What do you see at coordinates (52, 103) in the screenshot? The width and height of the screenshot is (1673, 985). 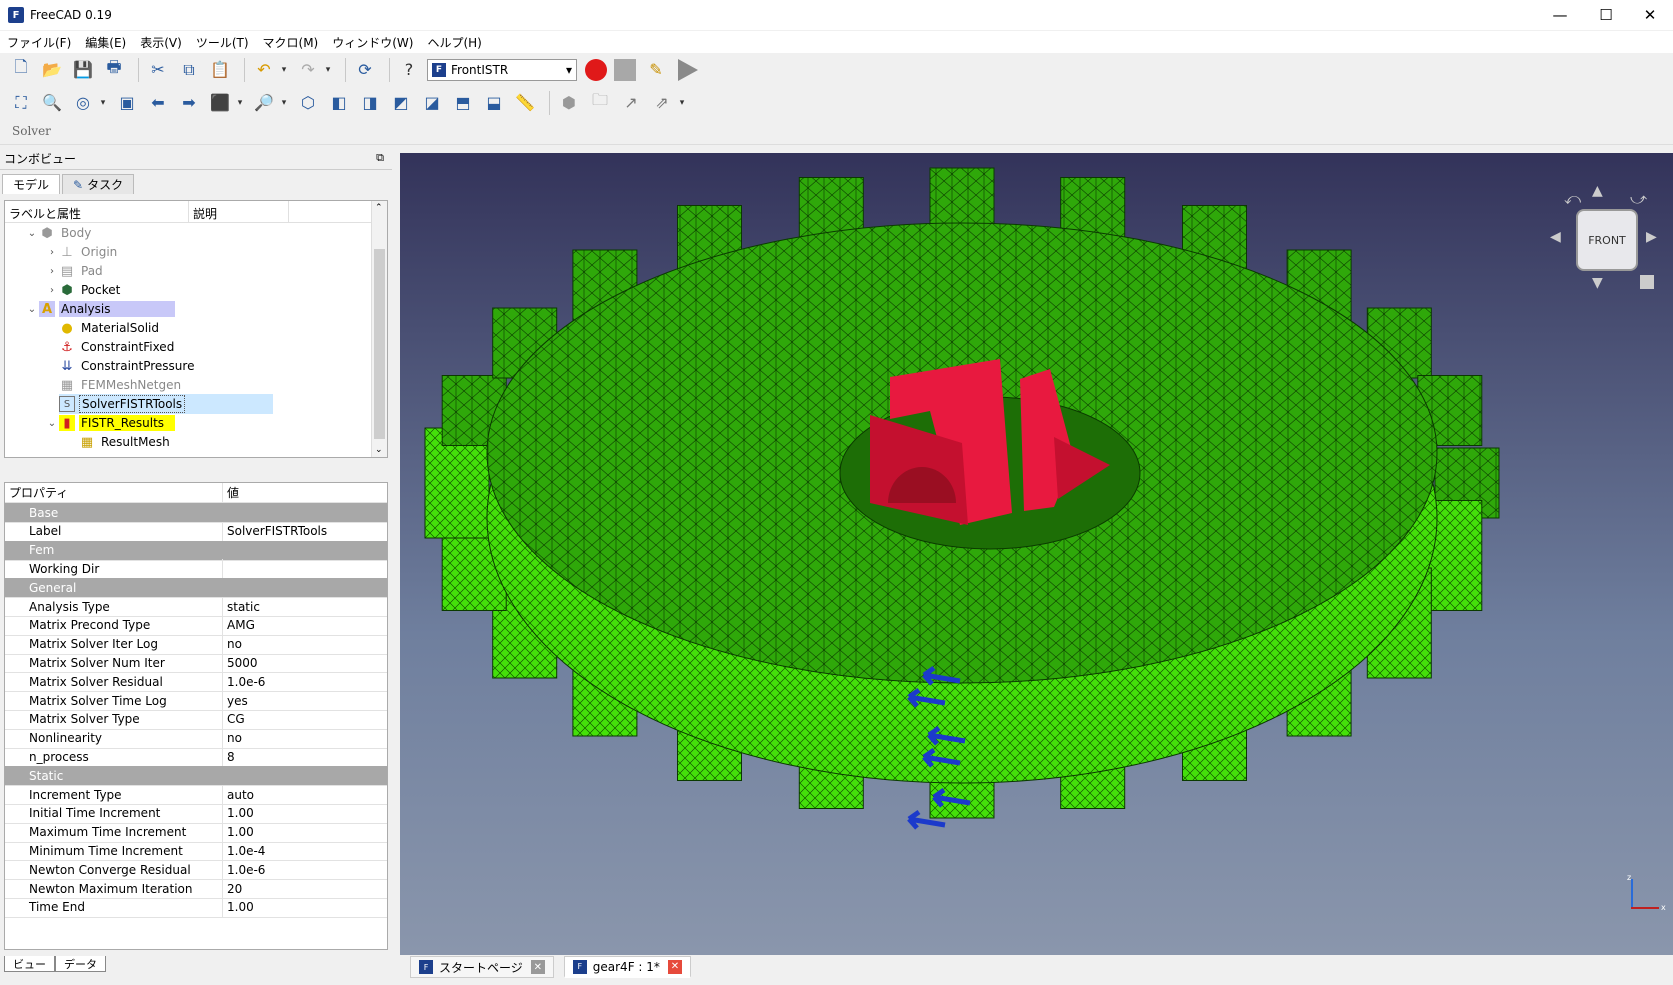 I see `fit-selection-icon: 🔍` at bounding box center [52, 103].